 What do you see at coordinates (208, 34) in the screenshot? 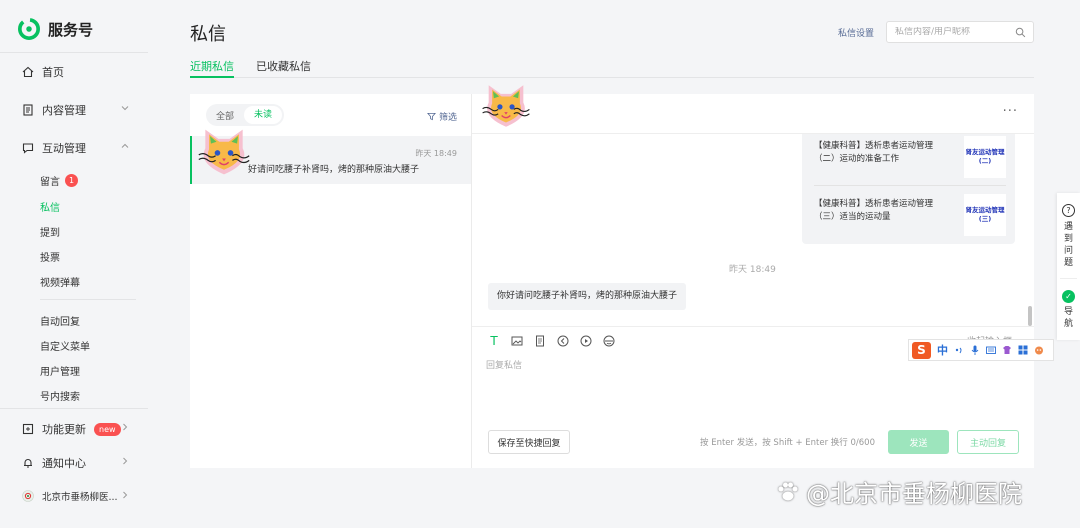
I see `page-title: 私信` at bounding box center [208, 34].